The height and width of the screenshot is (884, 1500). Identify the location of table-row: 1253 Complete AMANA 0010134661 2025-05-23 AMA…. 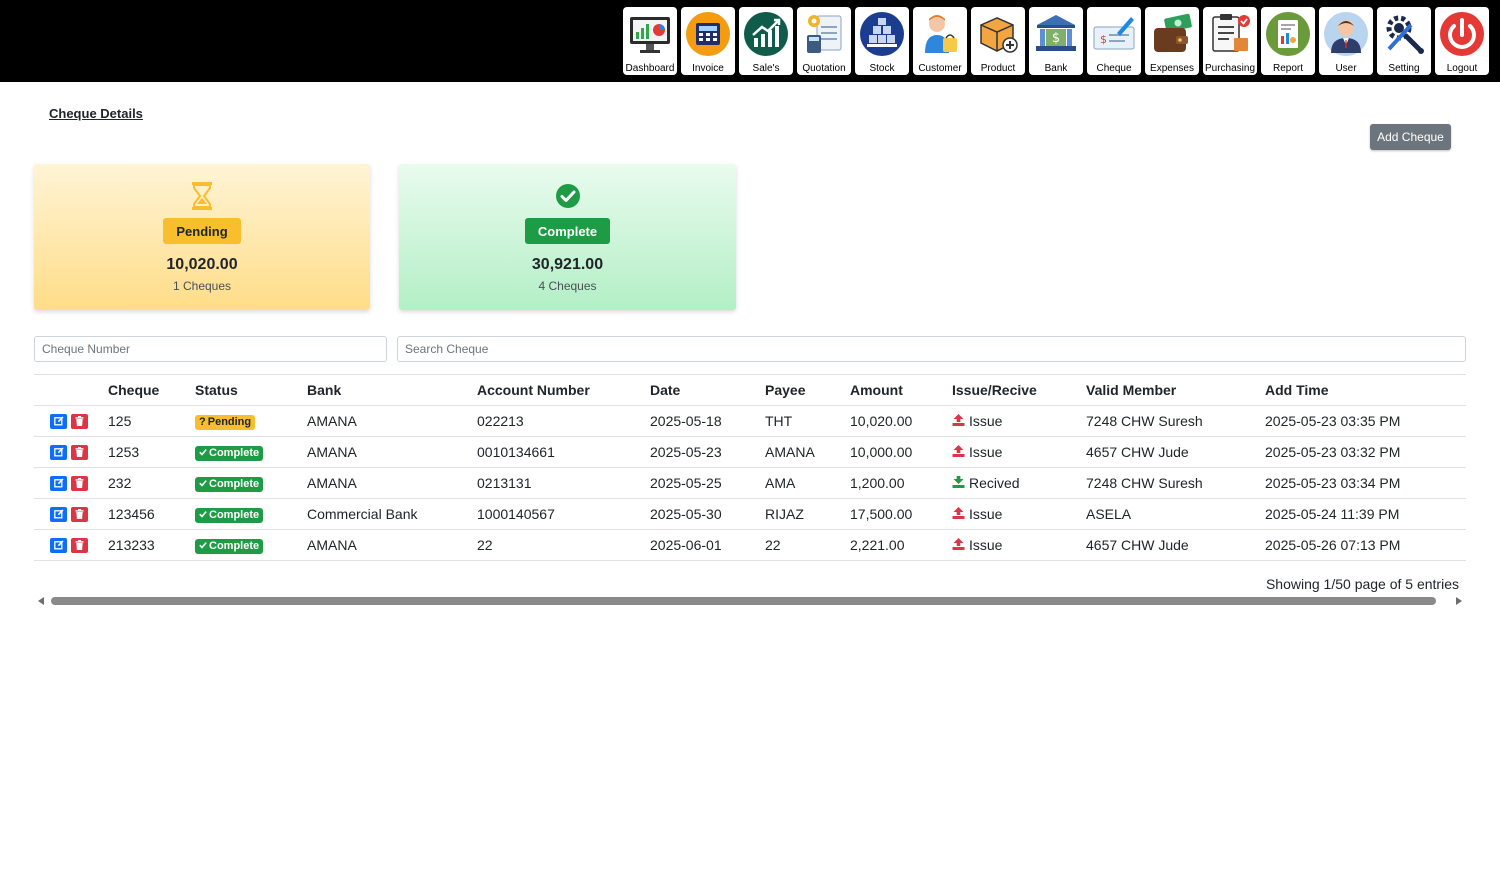
(750, 452).